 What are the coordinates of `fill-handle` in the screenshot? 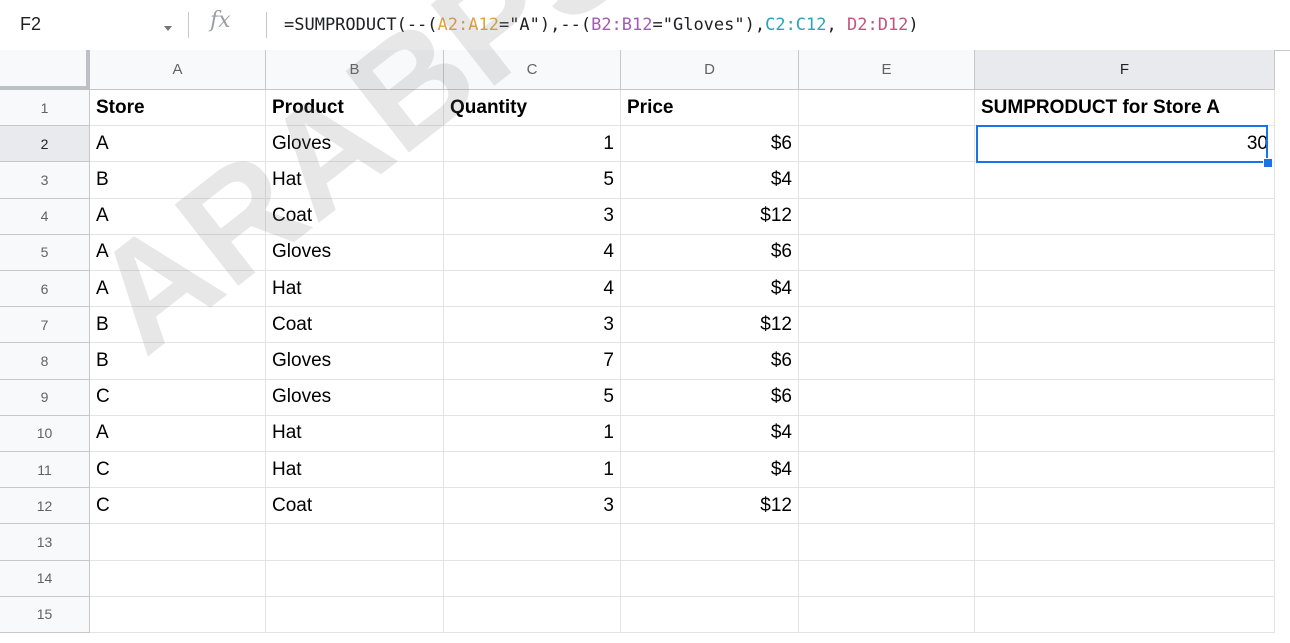 It's located at (1268, 163).